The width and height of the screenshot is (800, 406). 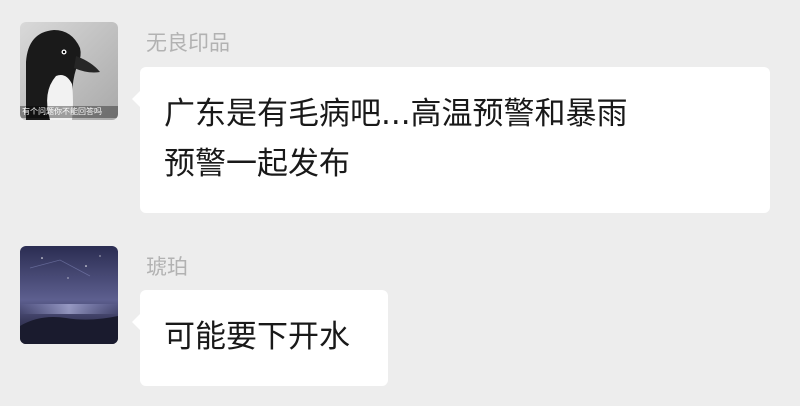 I want to click on night-sky-avatar-icon, so click(x=69, y=295).